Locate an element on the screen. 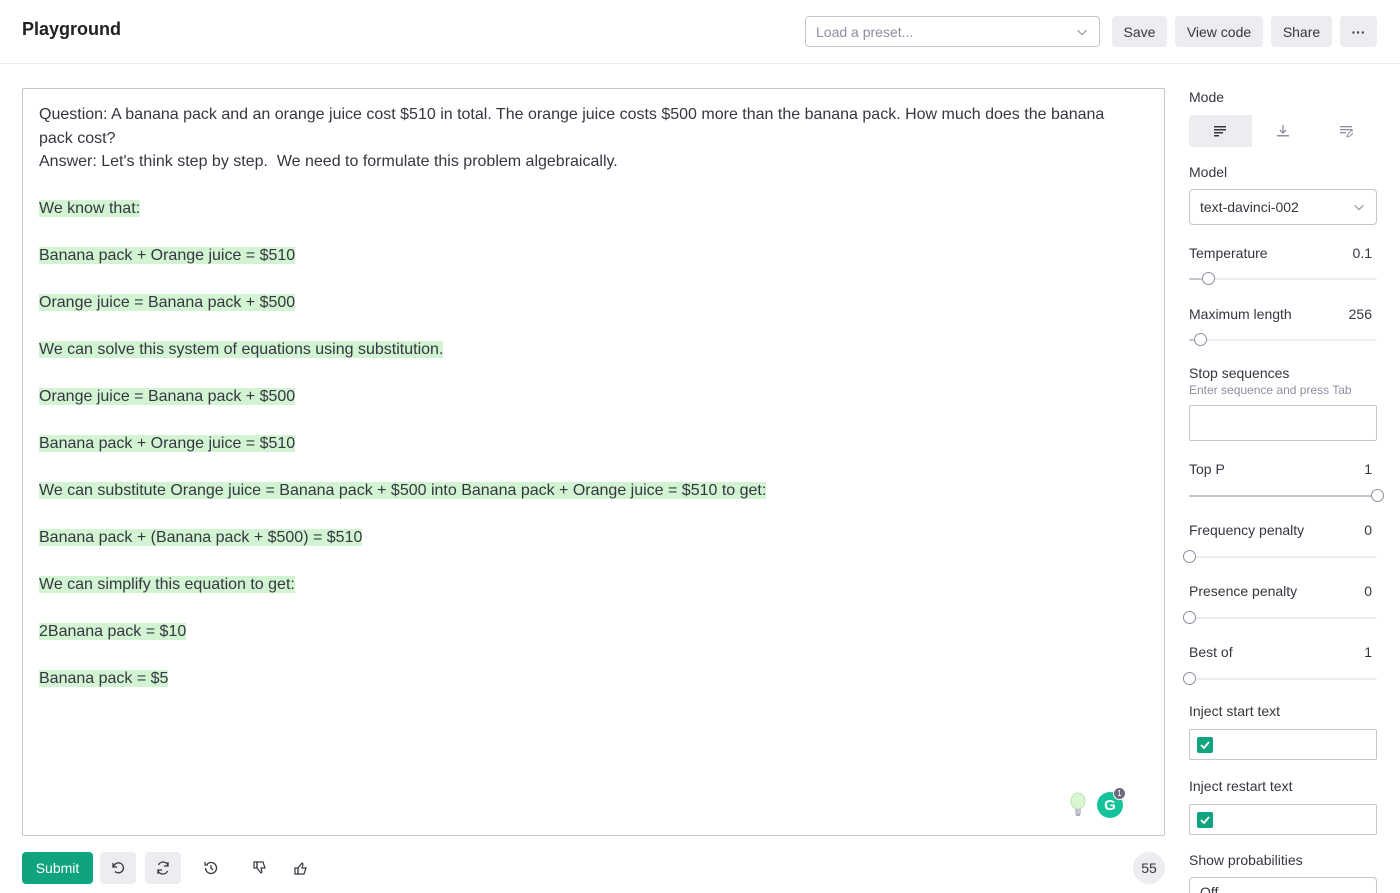 Image resolution: width=1400 pixels, height=893 pixels. best-of-value: 1 is located at coordinates (1368, 652).